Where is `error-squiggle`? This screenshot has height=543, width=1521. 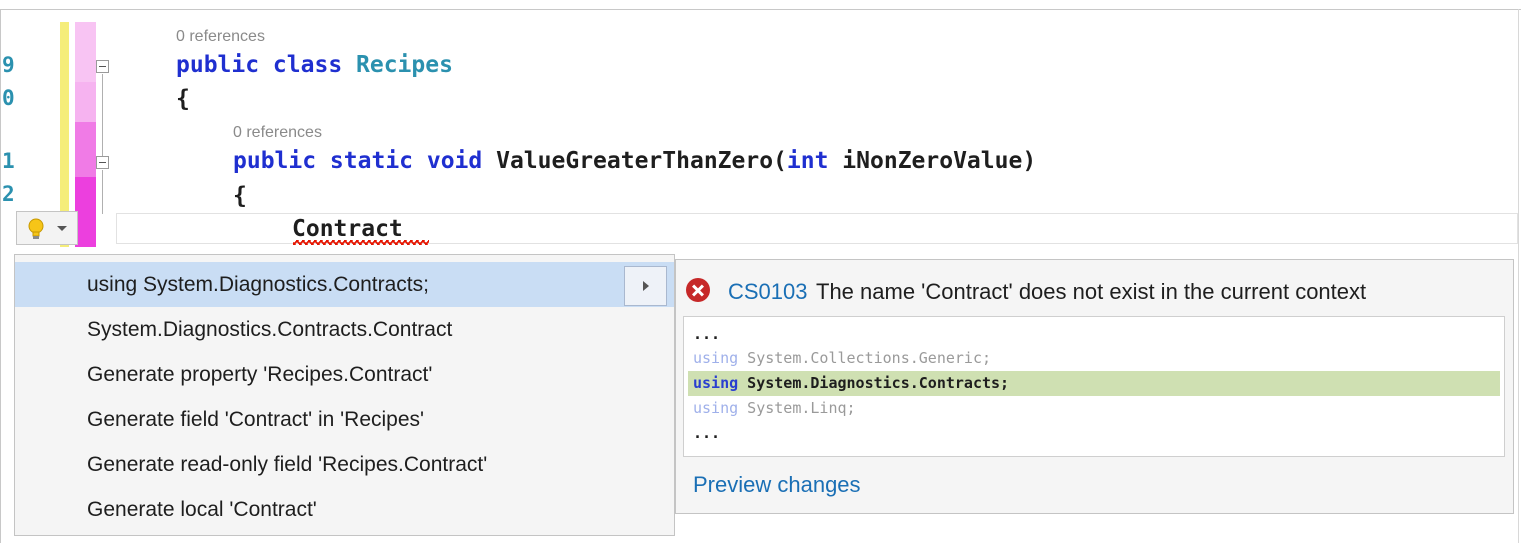 error-squiggle is located at coordinates (361, 242).